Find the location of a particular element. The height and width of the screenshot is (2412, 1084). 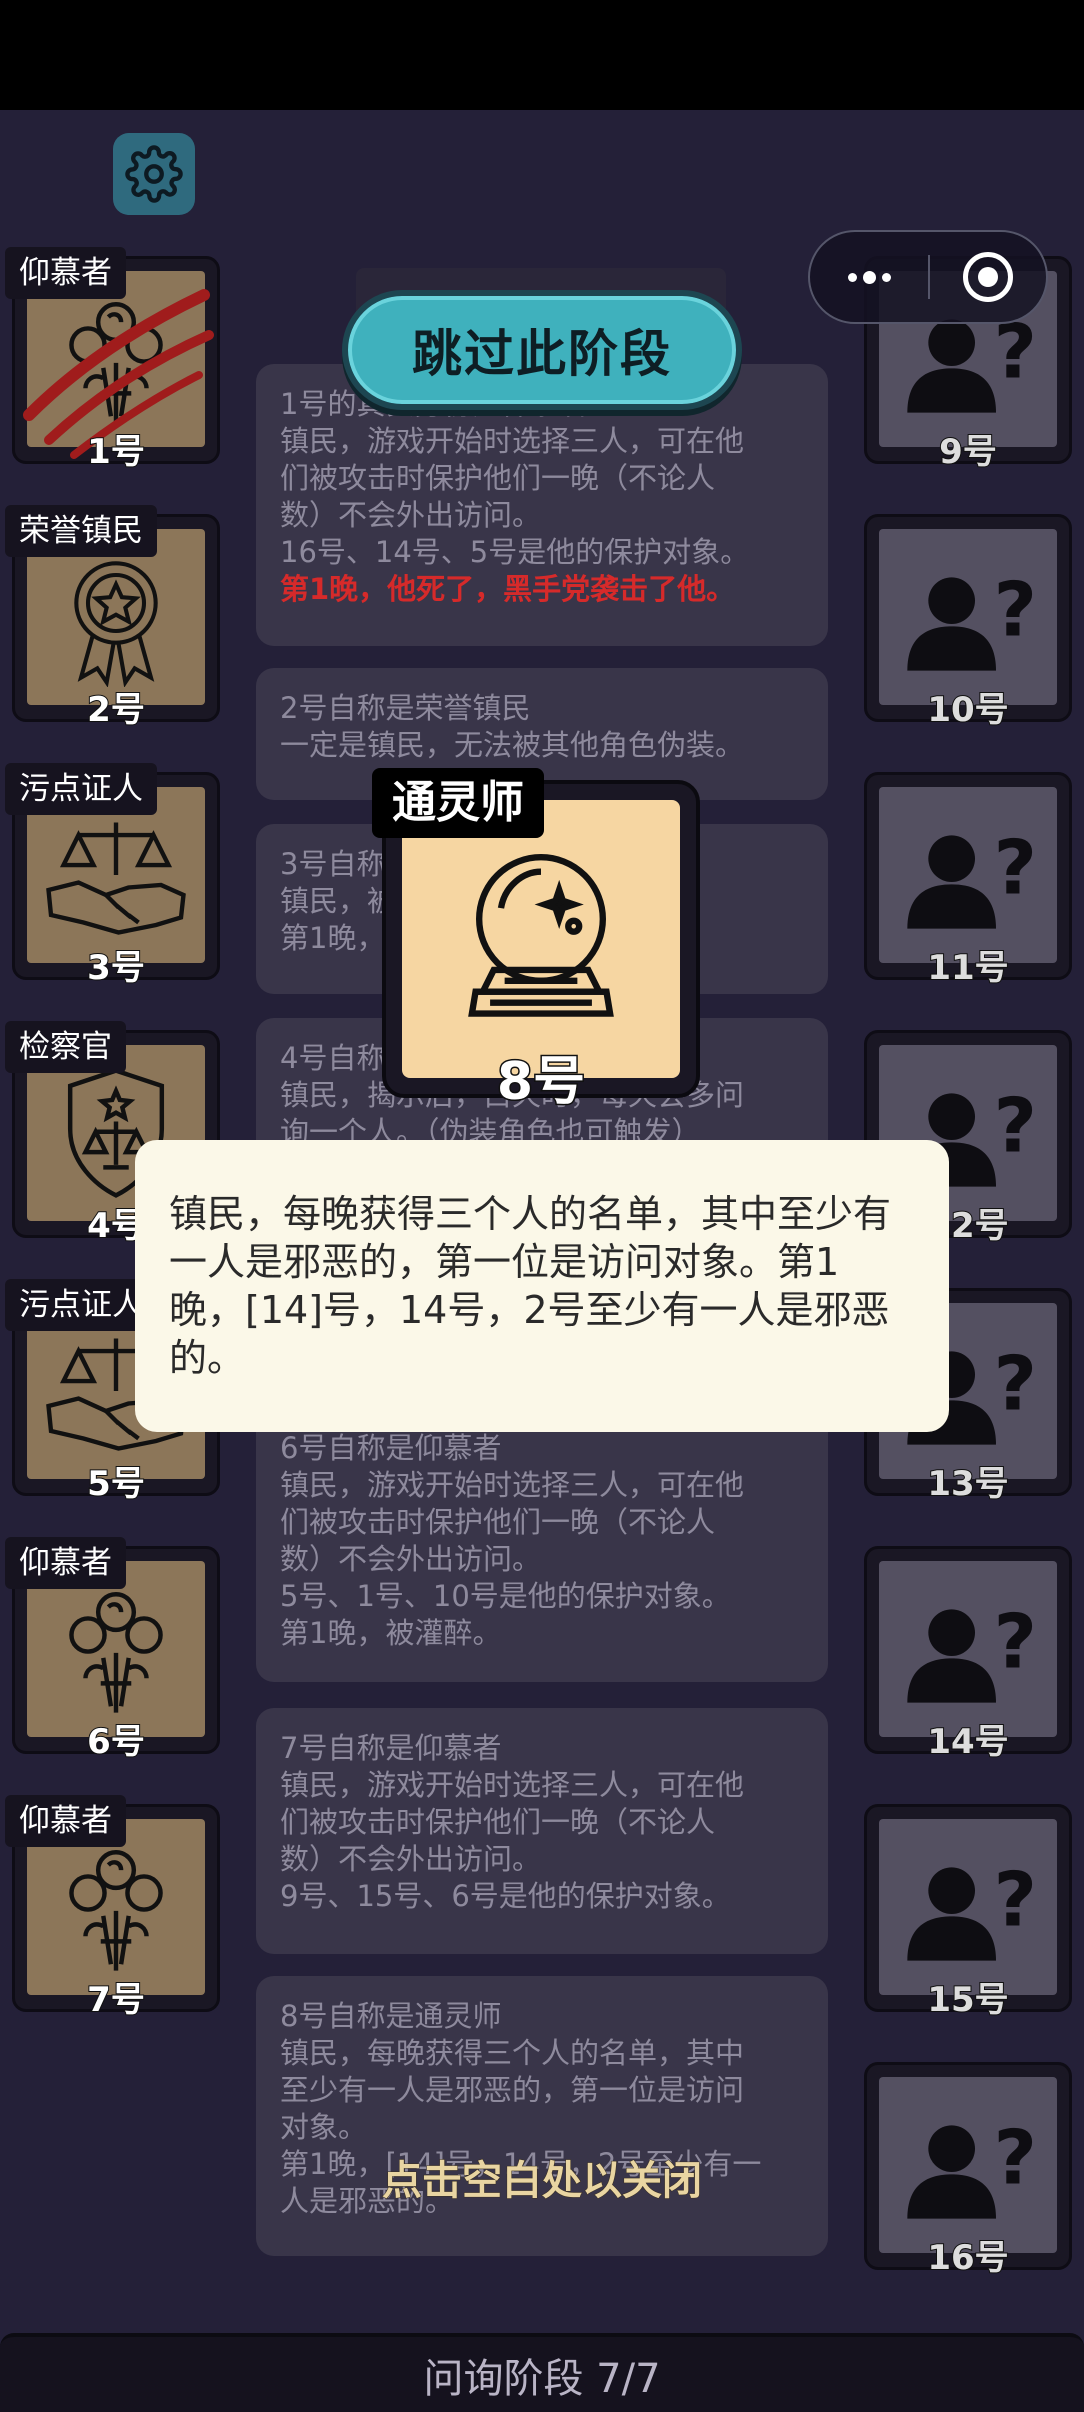

medal-icon is located at coordinates (116, 624).